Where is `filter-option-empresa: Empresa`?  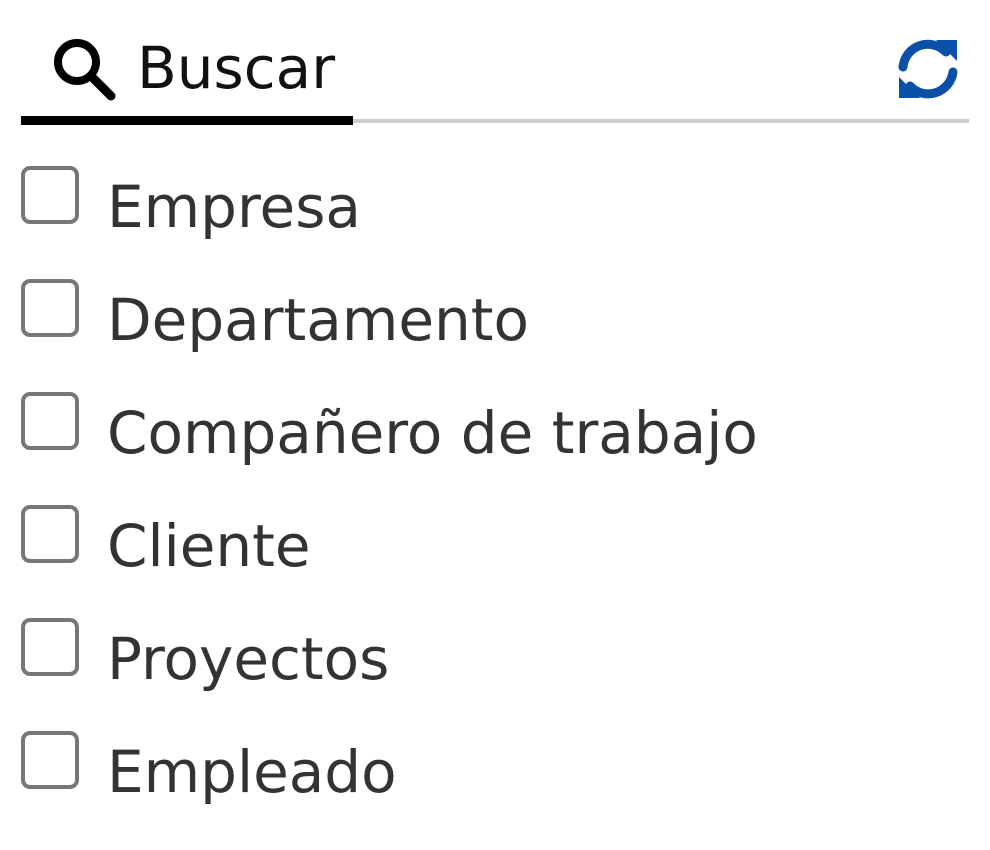
filter-option-empresa: Empresa is located at coordinates (495, 216).